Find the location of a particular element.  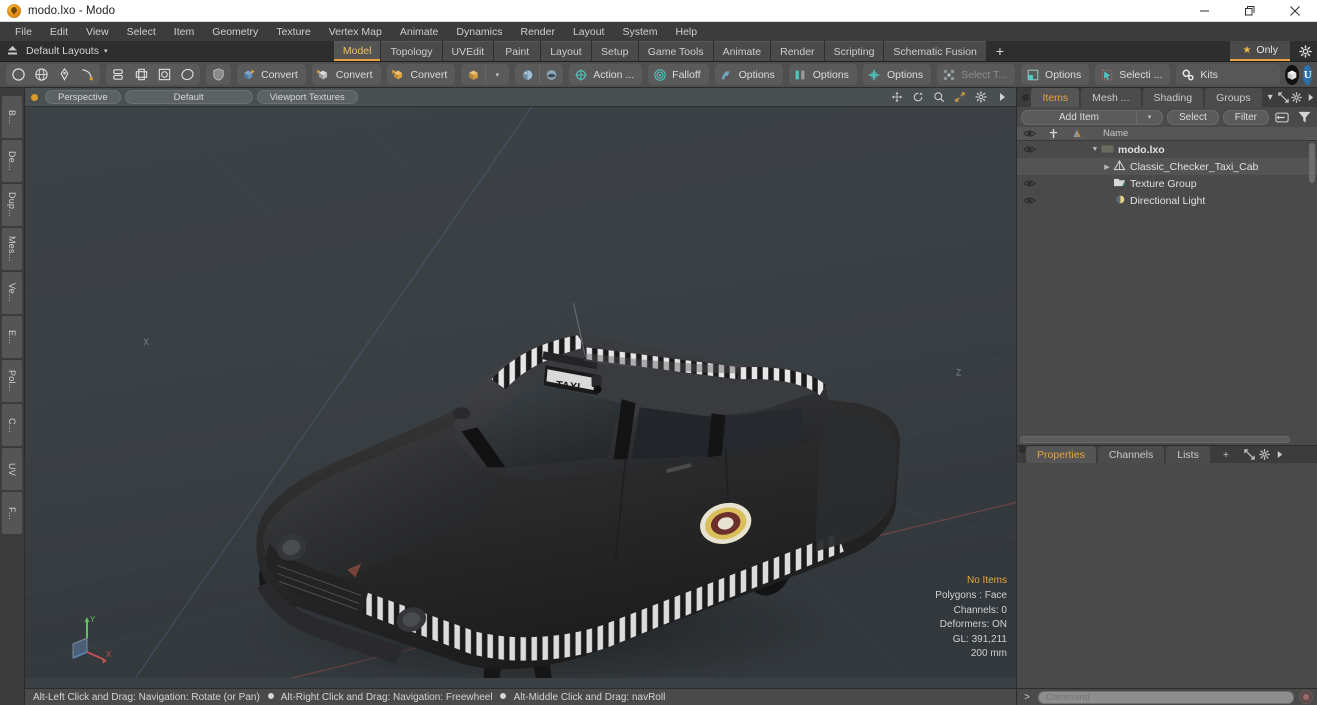

stack-icon is located at coordinates (118, 74).